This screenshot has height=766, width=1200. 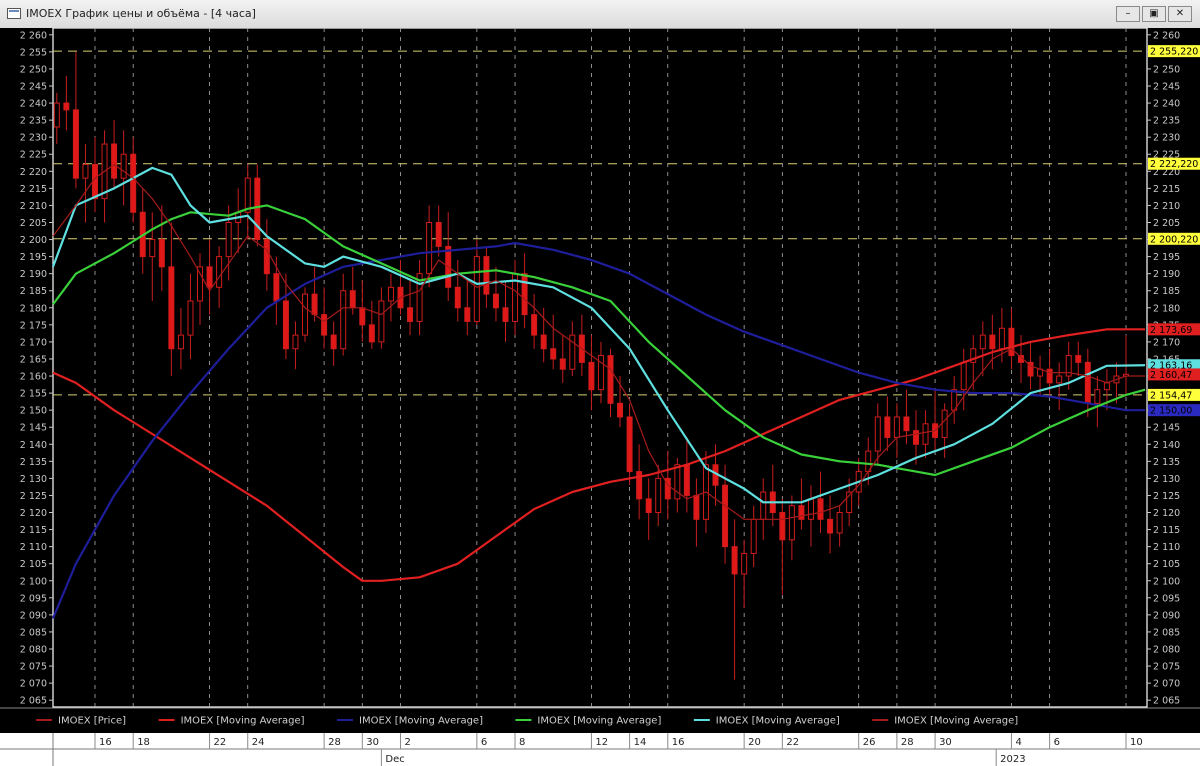 What do you see at coordinates (33, 274) in the screenshot?
I see `y-tick-label-left: 2 190` at bounding box center [33, 274].